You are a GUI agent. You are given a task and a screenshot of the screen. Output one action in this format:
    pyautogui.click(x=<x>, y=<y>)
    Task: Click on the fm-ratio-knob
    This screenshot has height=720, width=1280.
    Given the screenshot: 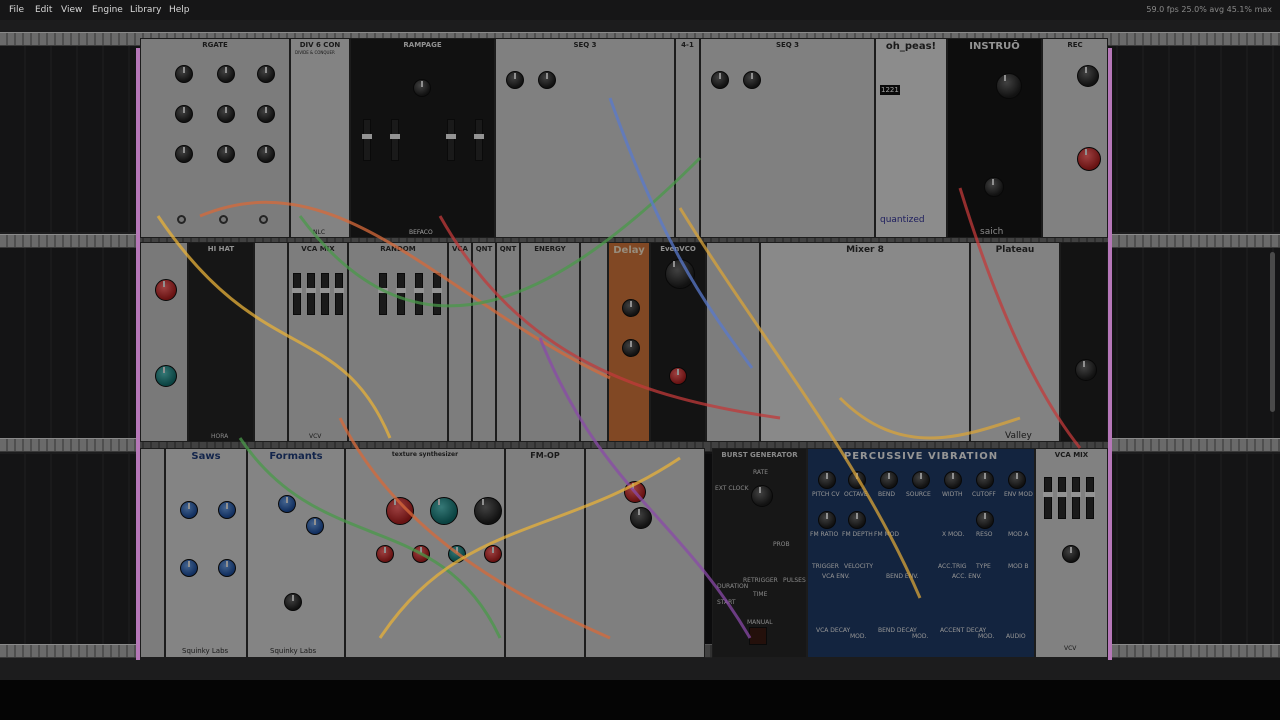 What is the action you would take?
    pyautogui.click(x=827, y=520)
    